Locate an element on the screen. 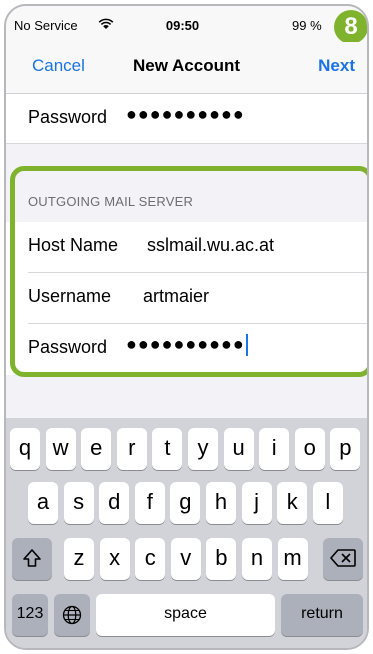 This screenshot has height=654, width=373. key-g: g is located at coordinates (185, 503).